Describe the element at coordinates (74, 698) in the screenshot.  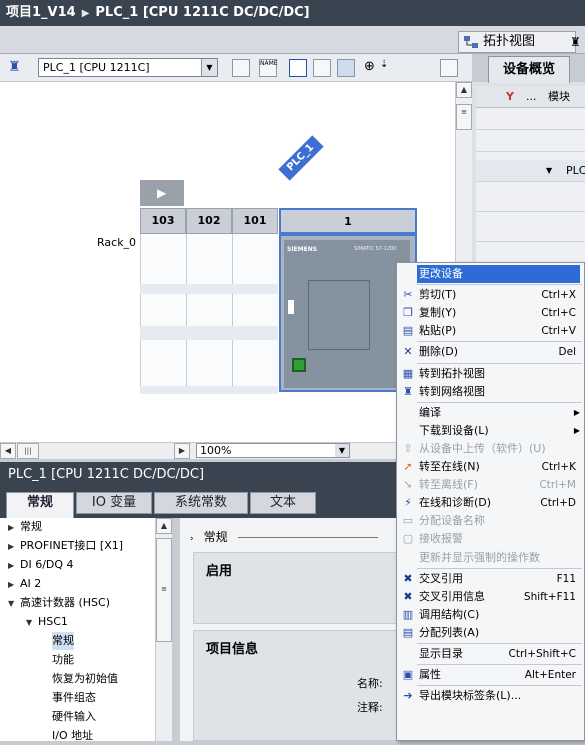
I see `tree-item: 事件组态` at that location.